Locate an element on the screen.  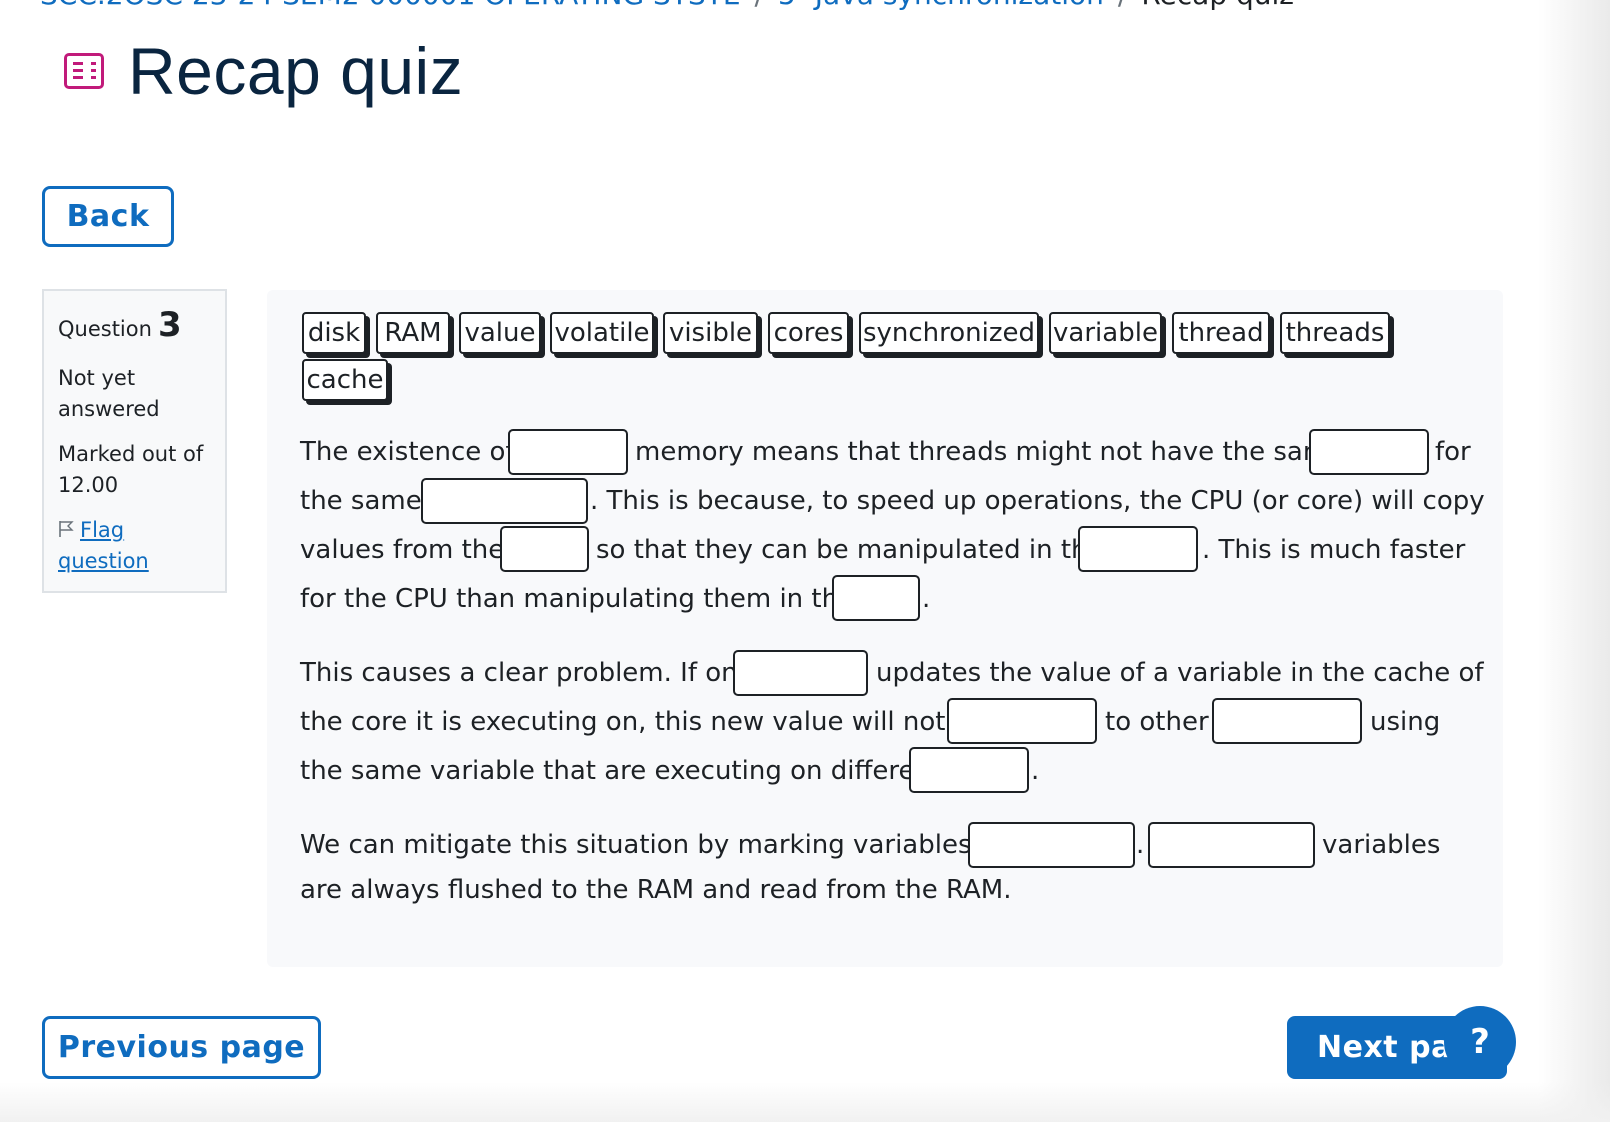
question-status: Not yet answered is located at coordinates (134, 394).